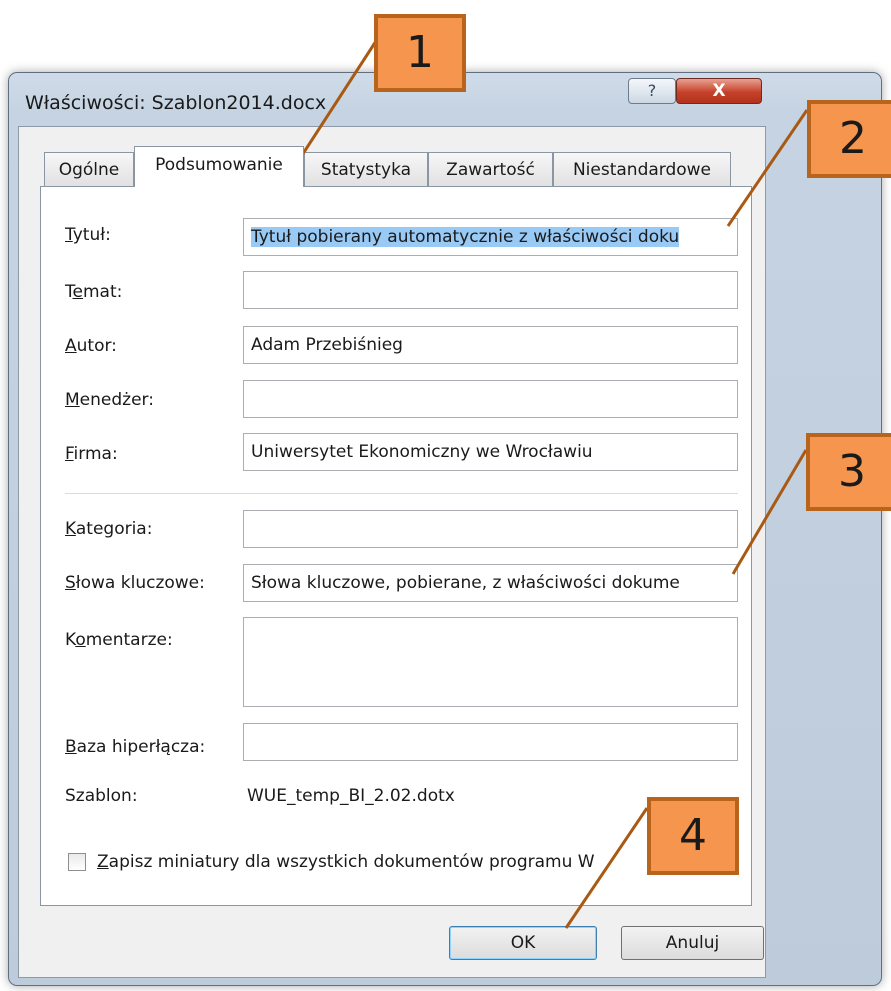  I want to click on manager-field, so click(490, 399).